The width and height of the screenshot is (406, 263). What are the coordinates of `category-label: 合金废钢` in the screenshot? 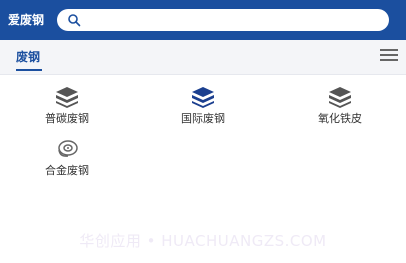 It's located at (67, 170).